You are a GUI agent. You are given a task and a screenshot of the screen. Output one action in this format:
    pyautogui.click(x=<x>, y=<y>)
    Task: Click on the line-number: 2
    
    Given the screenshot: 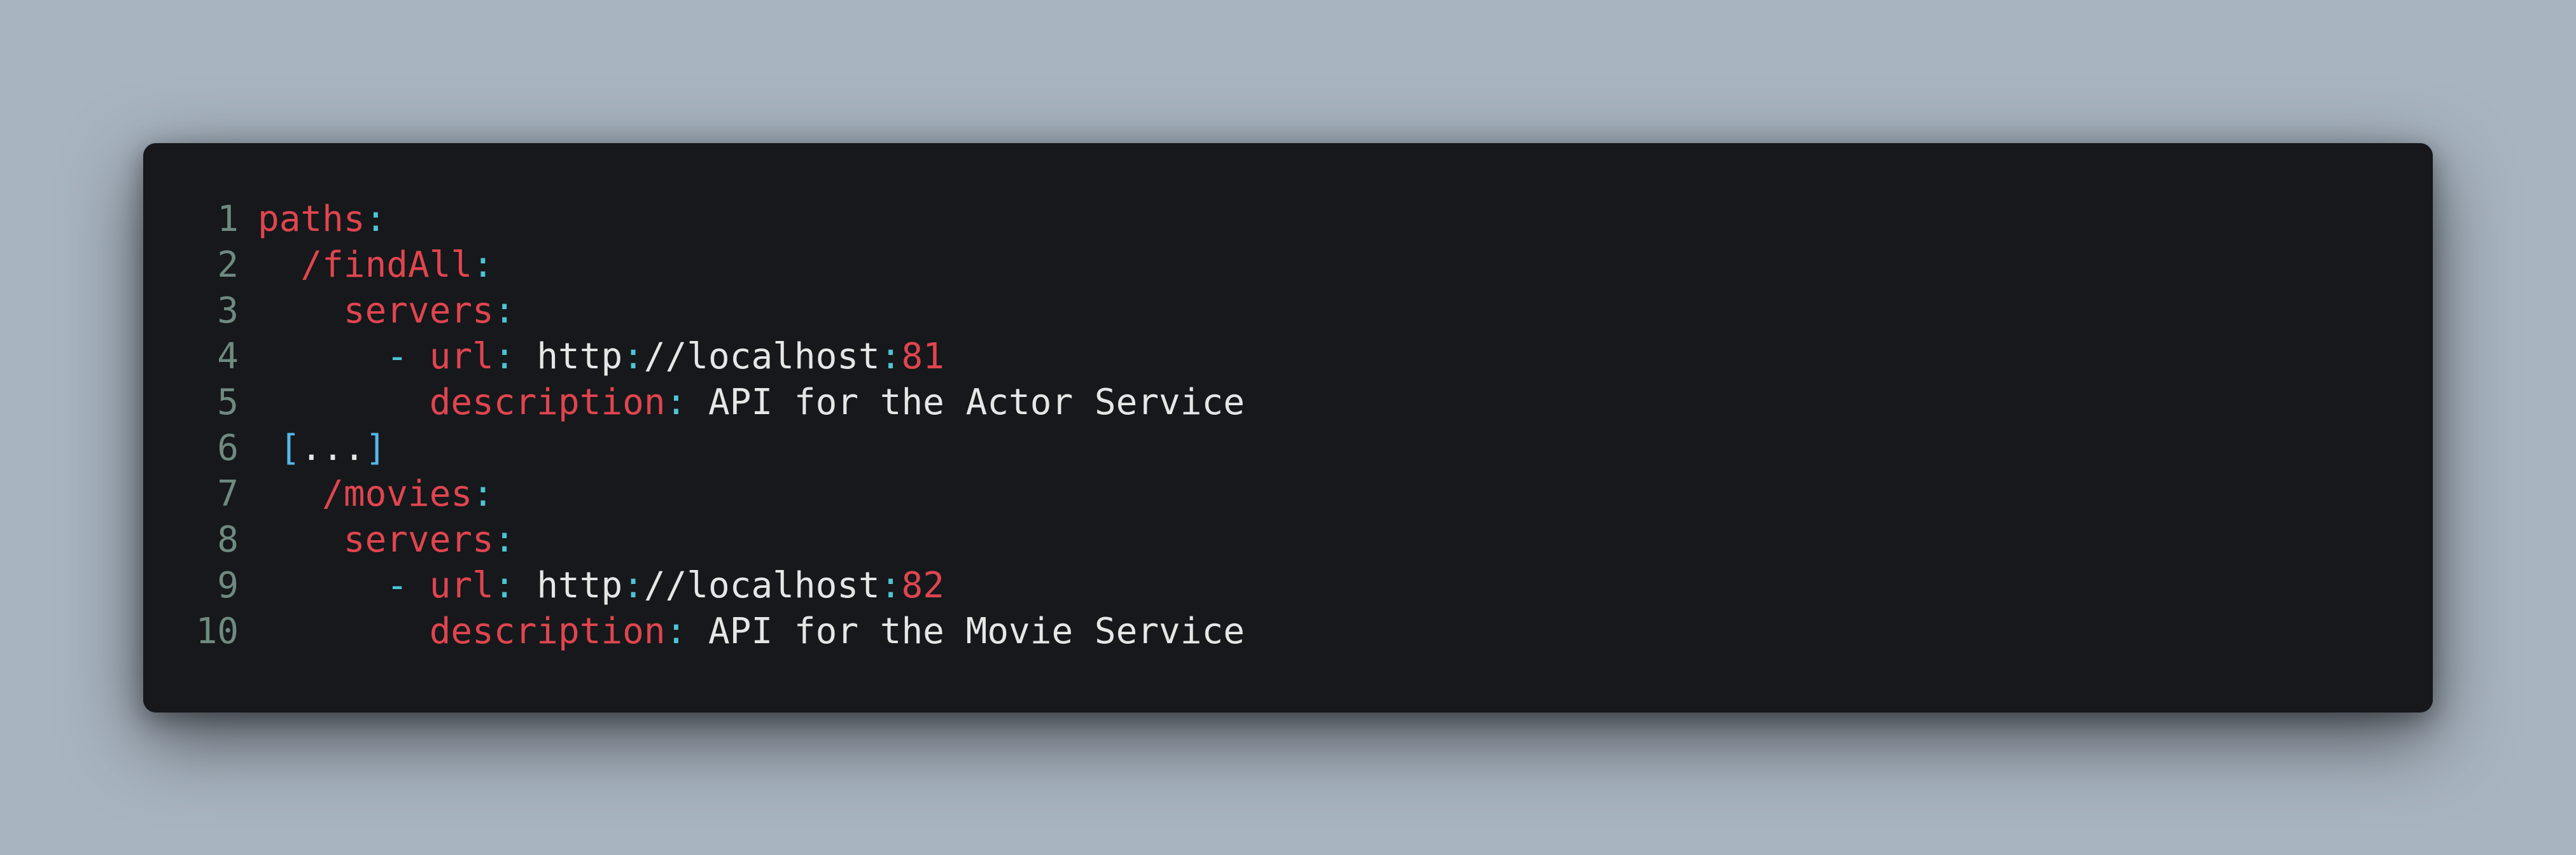 What is the action you would take?
    pyautogui.click(x=228, y=265)
    